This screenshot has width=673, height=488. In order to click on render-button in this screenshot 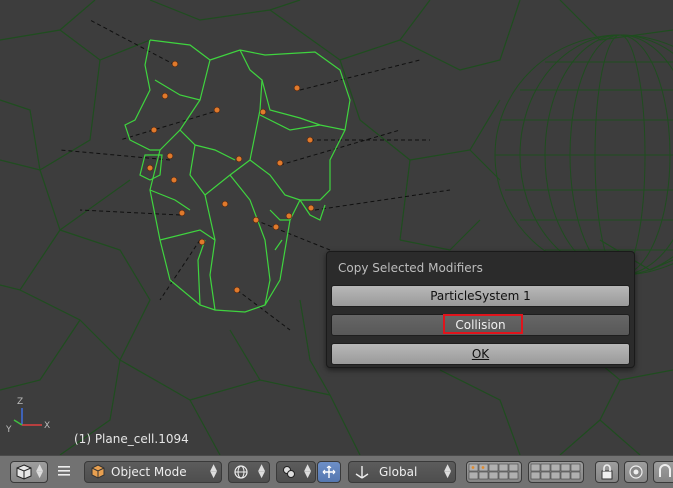, I will do `click(636, 472)`.